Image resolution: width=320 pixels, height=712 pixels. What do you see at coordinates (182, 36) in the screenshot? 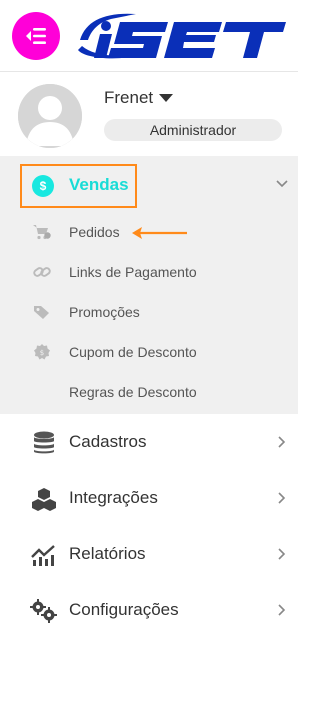
I see `iset-logo` at bounding box center [182, 36].